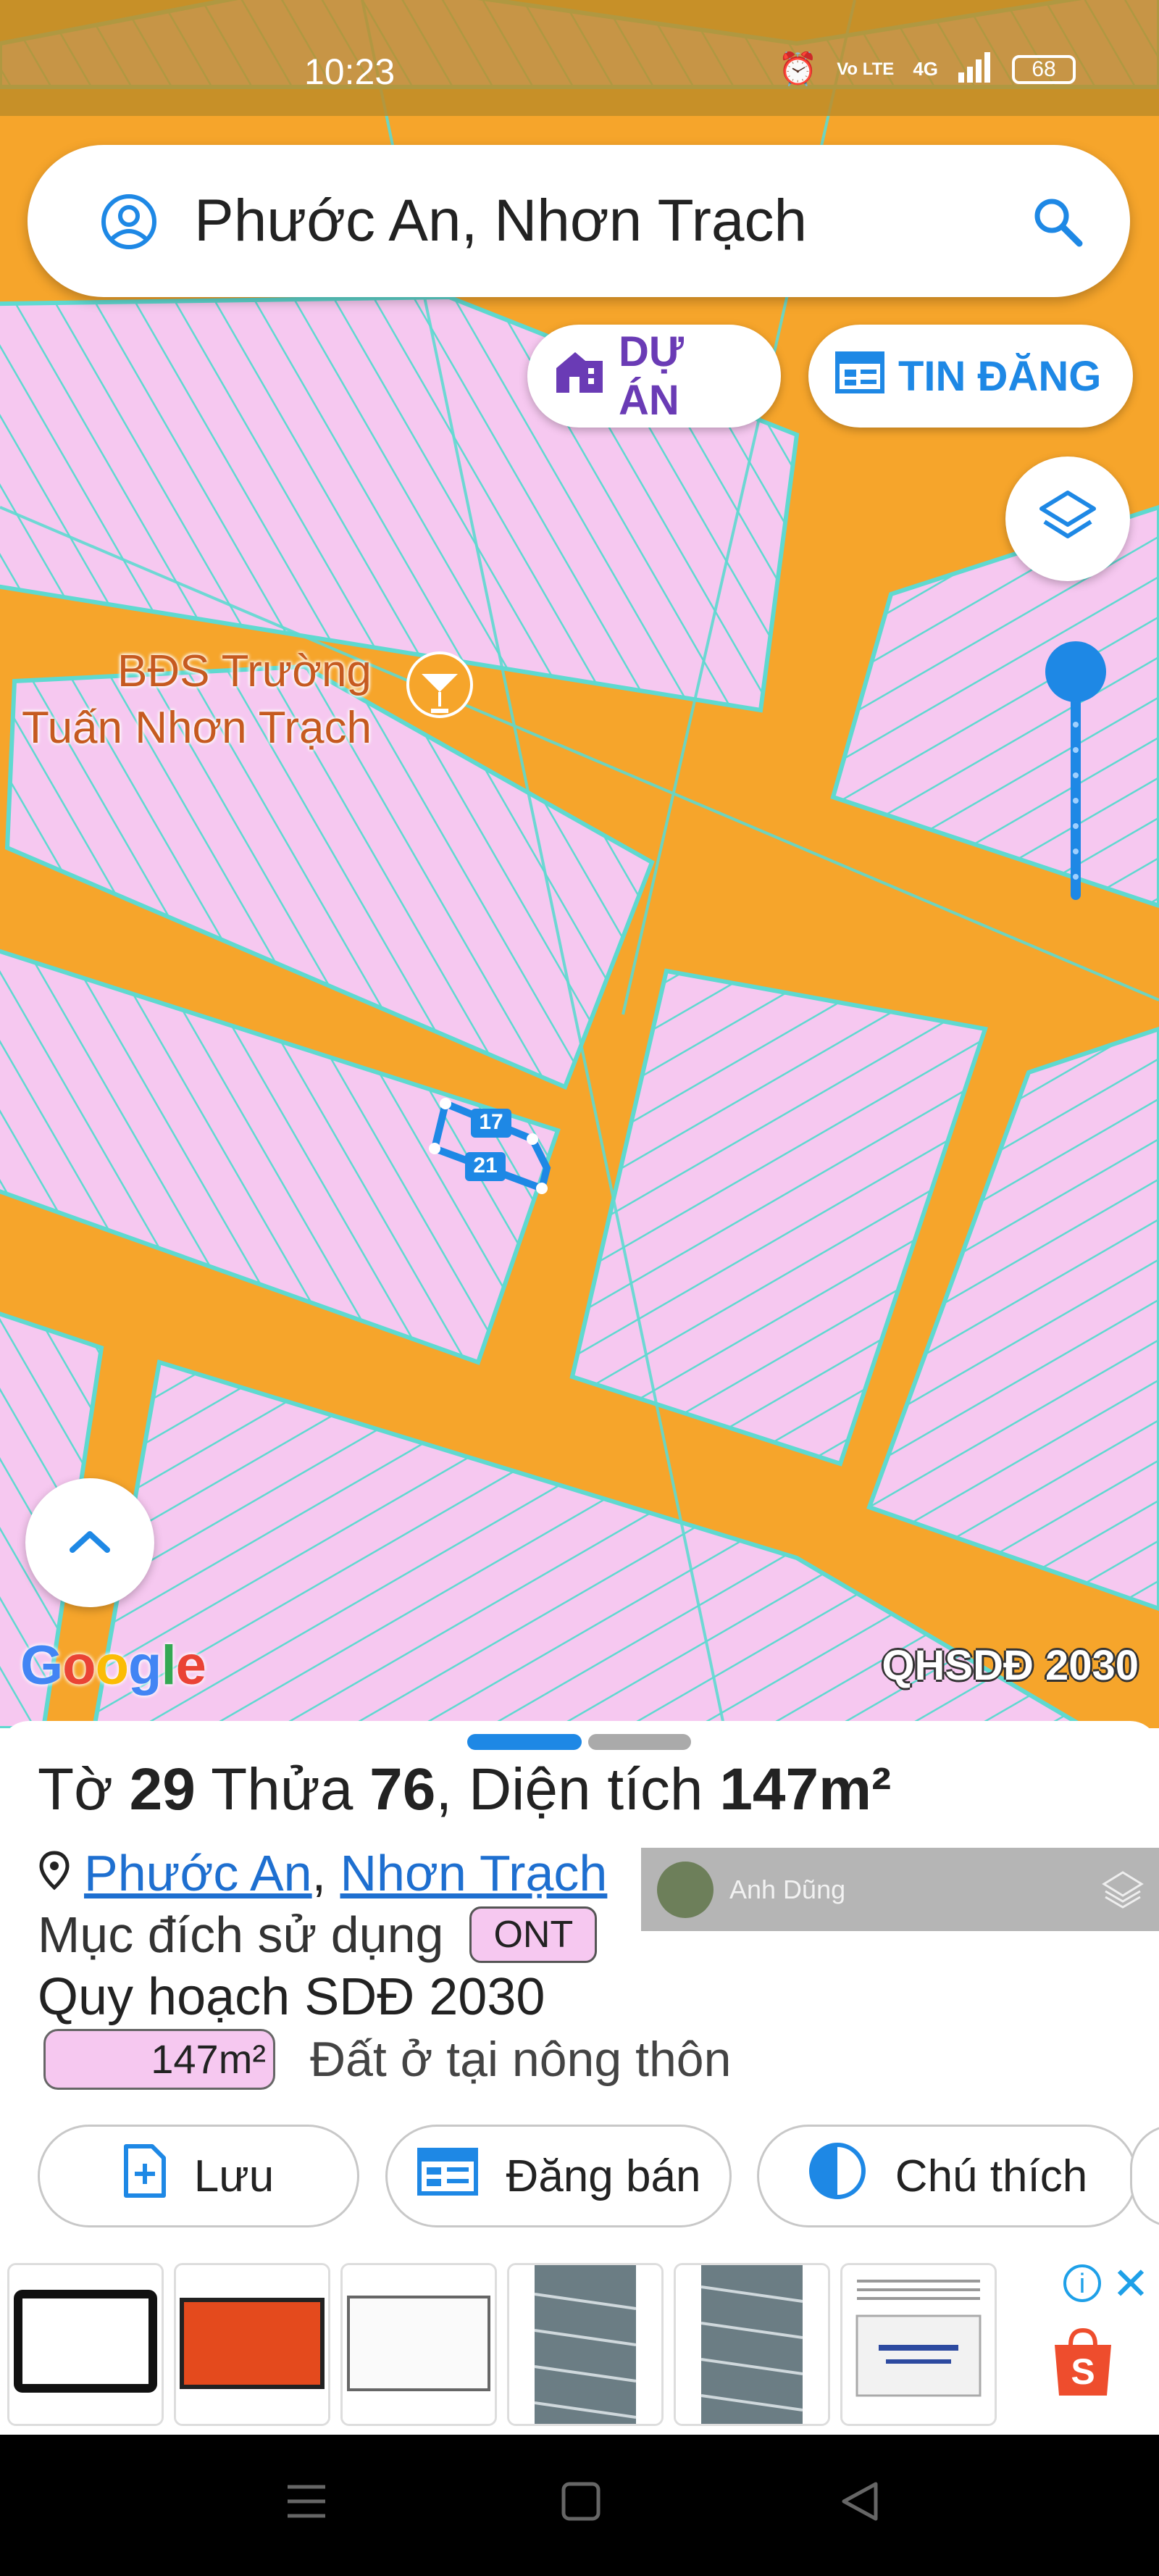 This screenshot has width=1159, height=2576. Describe the element at coordinates (837, 2176) in the screenshot. I see `contrast-icon` at that location.